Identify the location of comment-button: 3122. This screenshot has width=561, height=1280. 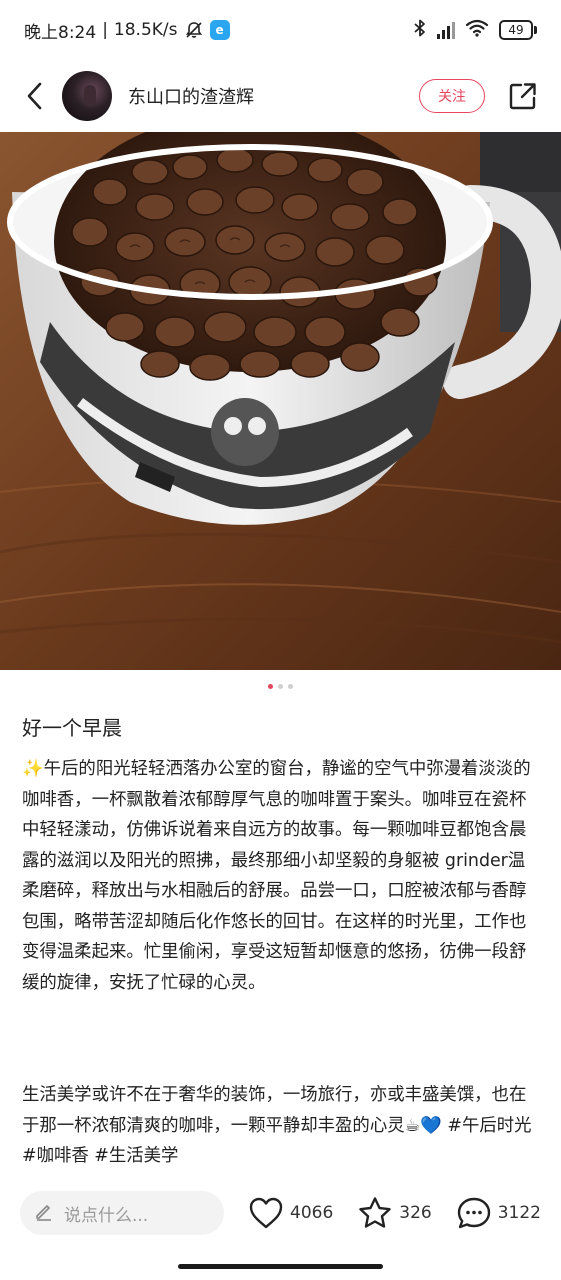
(498, 1213).